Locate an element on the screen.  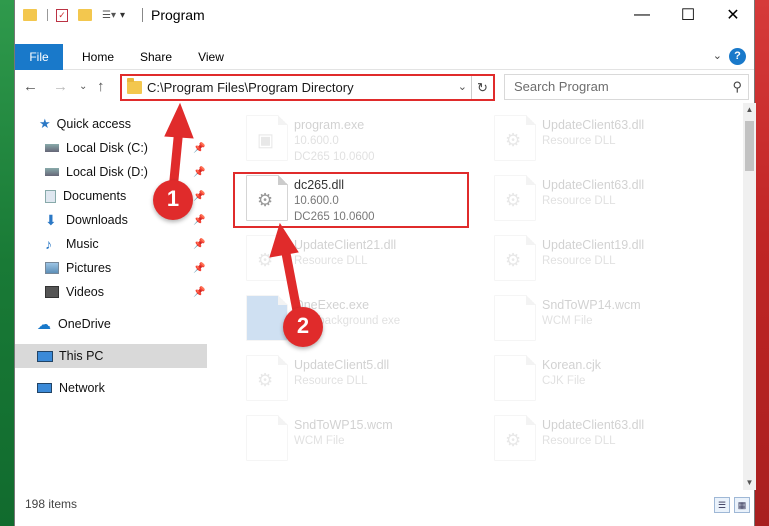
step-badge-2: 2 is located at coordinates (303, 327).